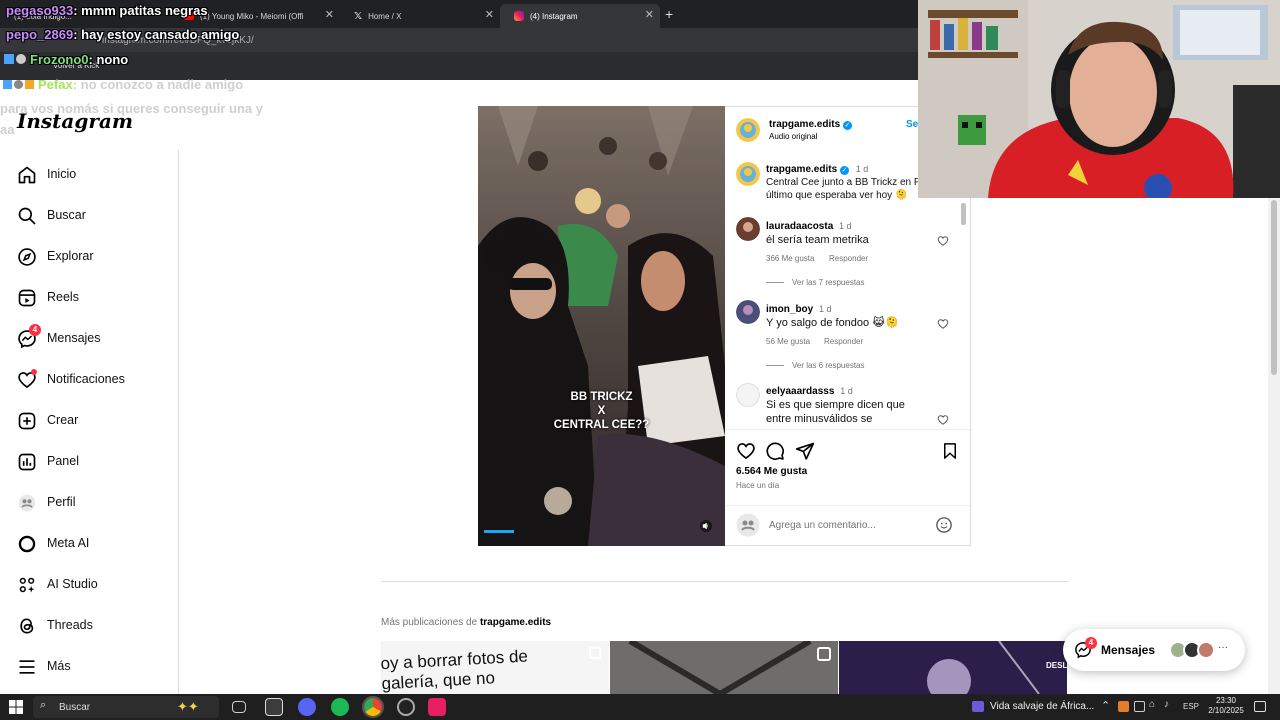 The height and width of the screenshot is (720, 1280). I want to click on author-username: trapgame.edits ✓, so click(810, 124).